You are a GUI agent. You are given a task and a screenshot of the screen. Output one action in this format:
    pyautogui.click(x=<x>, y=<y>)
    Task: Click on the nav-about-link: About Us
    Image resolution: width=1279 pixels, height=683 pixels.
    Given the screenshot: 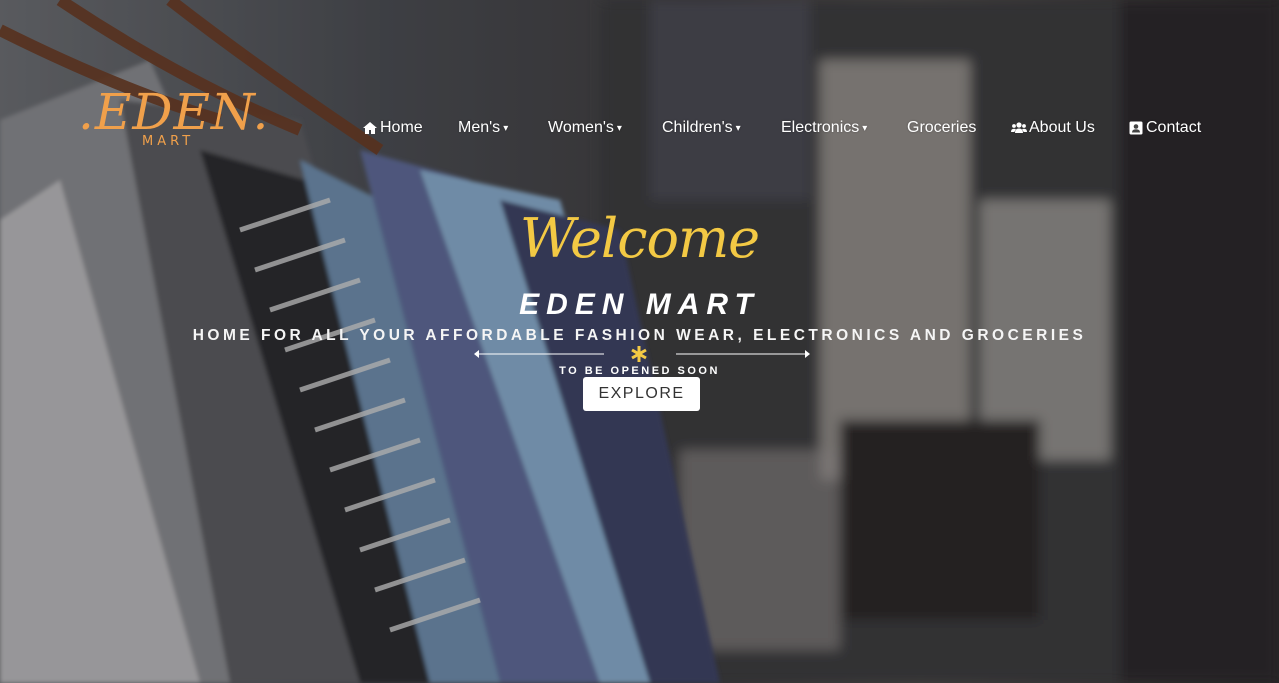 What is the action you would take?
    pyautogui.click(x=1053, y=128)
    